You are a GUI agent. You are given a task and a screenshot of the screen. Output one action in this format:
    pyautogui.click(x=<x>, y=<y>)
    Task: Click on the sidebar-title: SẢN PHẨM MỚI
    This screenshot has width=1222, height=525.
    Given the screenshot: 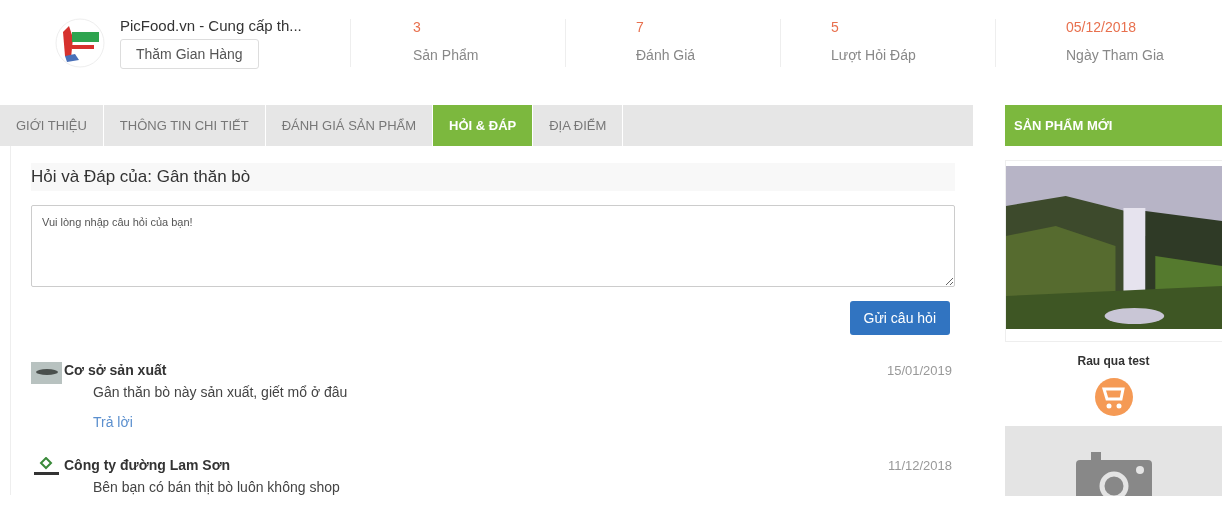 What is the action you would take?
    pyautogui.click(x=1113, y=125)
    